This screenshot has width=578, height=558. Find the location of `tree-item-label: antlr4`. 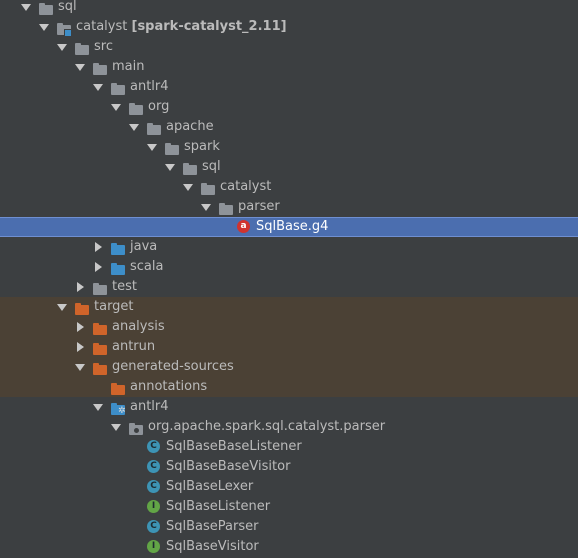

tree-item-label: antlr4 is located at coordinates (149, 86).